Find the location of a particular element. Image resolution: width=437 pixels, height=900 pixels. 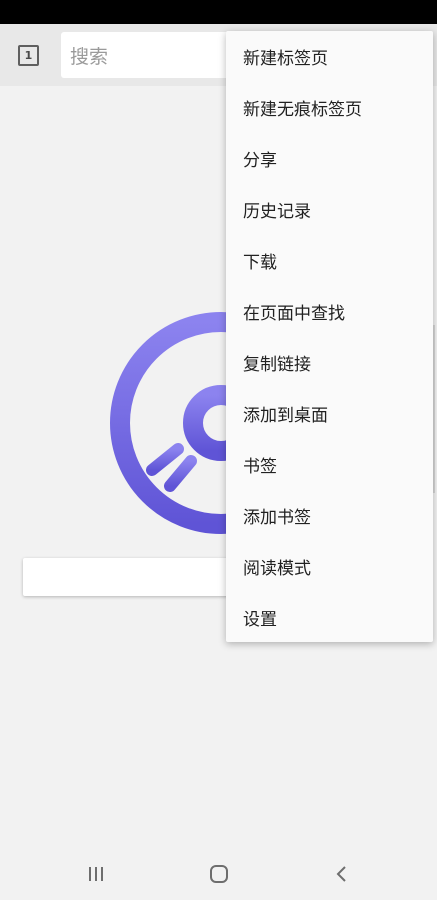

back-icon is located at coordinates (341, 874).